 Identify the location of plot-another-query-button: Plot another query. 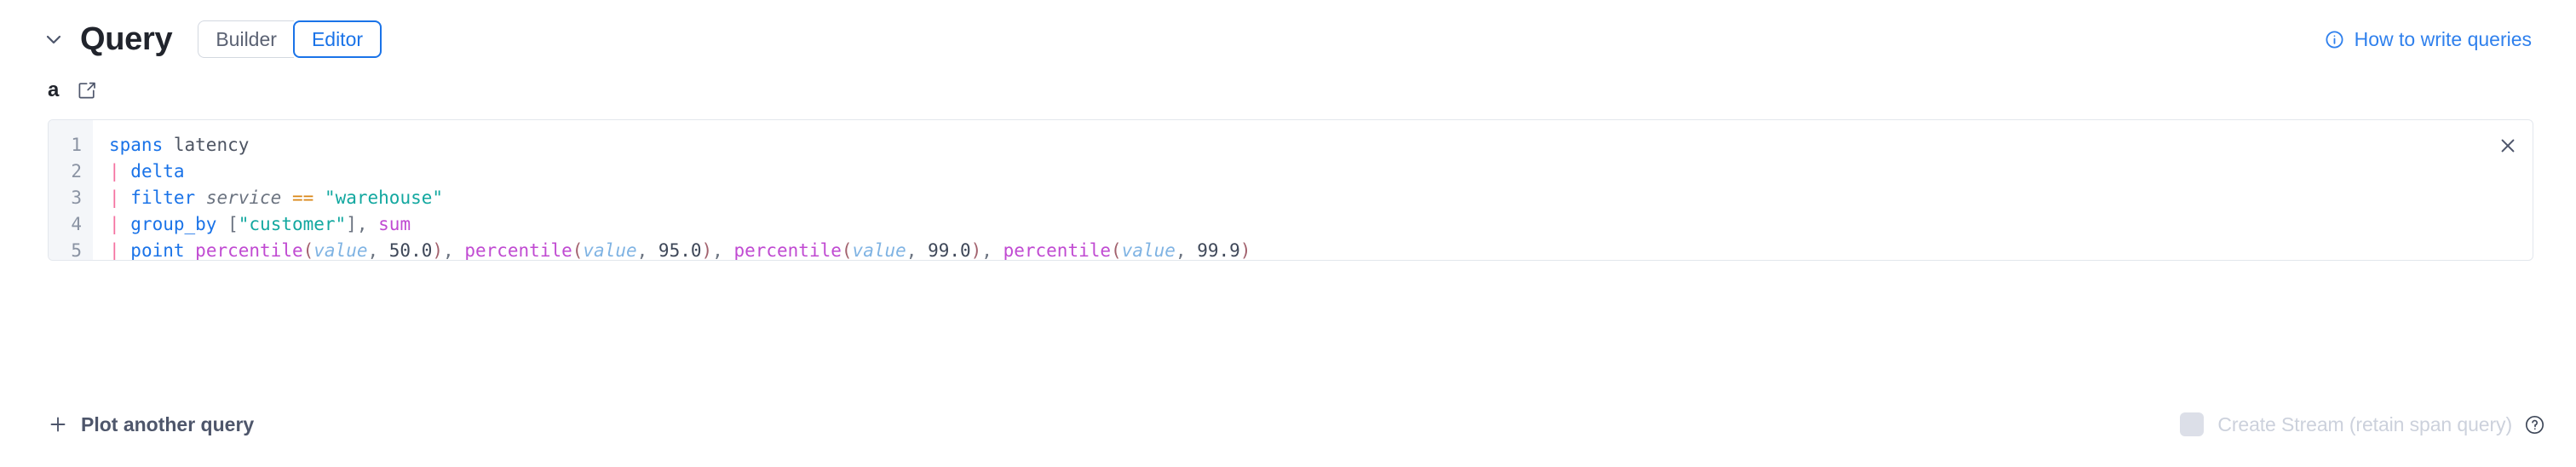
(151, 424).